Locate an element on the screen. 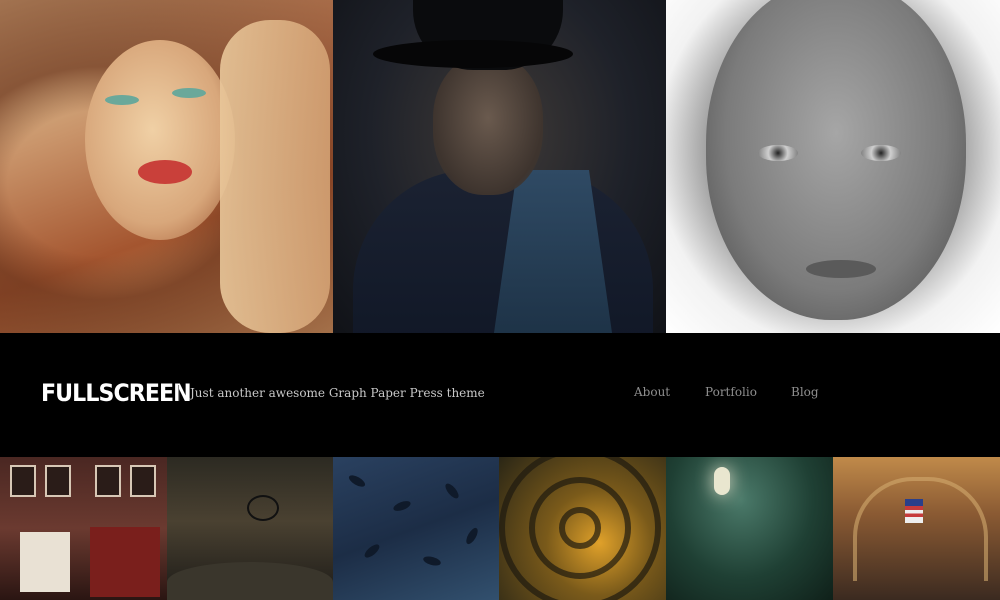 The height and width of the screenshot is (600, 1000). gallery-thumb-green-room-lightbulb is located at coordinates (749, 528).